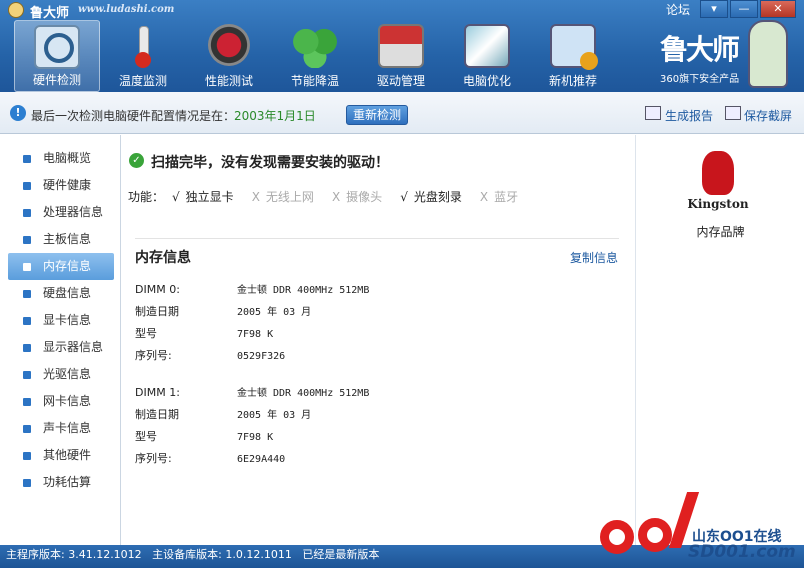 The width and height of the screenshot is (804, 568). What do you see at coordinates (67, 428) in the screenshot?
I see `sidebar-item-label: 声卡信息` at bounding box center [67, 428].